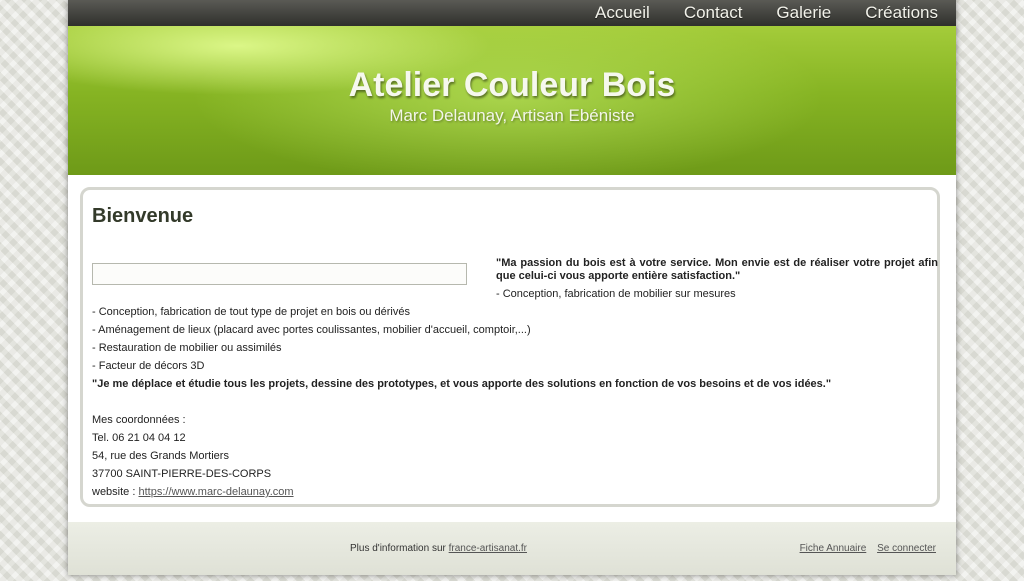 Image resolution: width=1024 pixels, height=581 pixels. I want to click on footer-info-link: france-artisanat.fr, so click(488, 548).